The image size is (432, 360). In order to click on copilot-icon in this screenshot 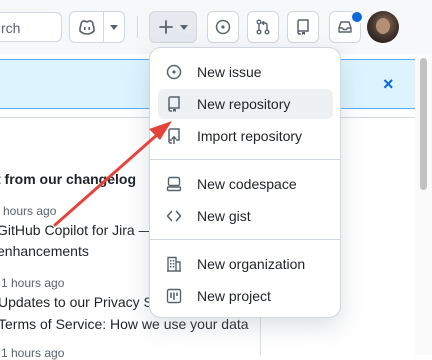, I will do `click(86, 27)`.